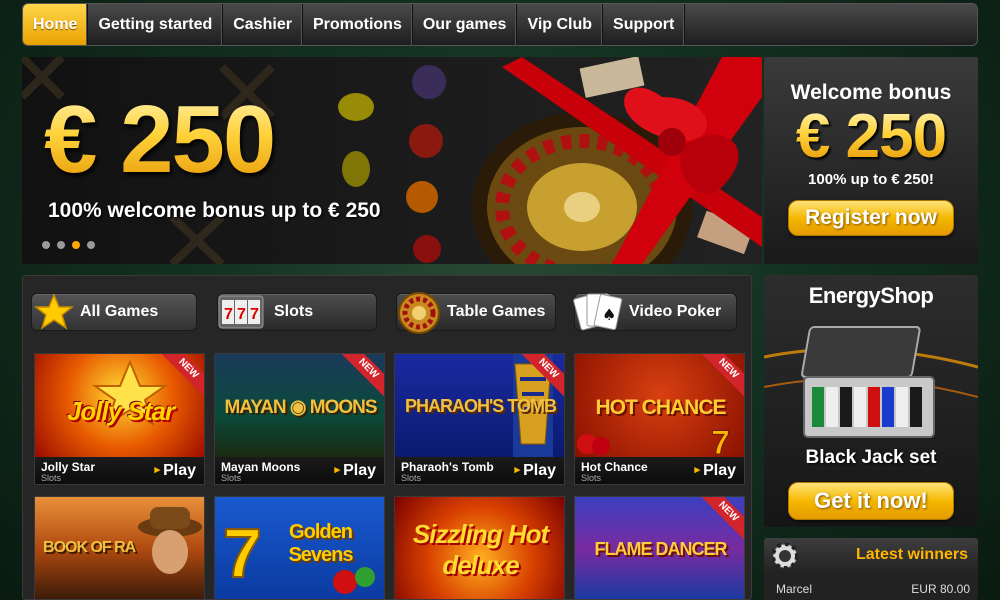  What do you see at coordinates (644, 24) in the screenshot?
I see `nav-support: Support` at bounding box center [644, 24].